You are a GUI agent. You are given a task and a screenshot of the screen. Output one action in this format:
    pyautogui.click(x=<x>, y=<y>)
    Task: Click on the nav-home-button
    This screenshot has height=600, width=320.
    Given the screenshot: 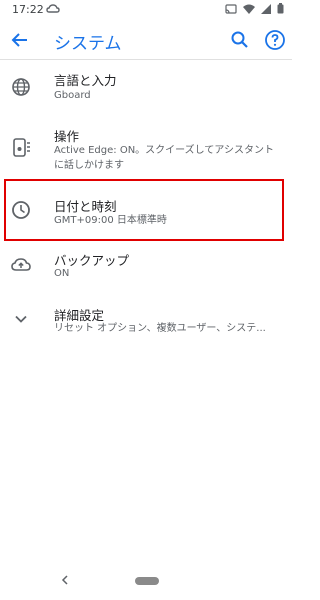 What is the action you would take?
    pyautogui.click(x=147, y=581)
    